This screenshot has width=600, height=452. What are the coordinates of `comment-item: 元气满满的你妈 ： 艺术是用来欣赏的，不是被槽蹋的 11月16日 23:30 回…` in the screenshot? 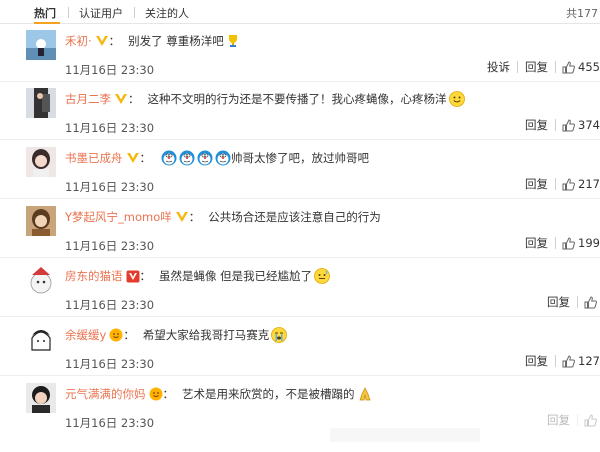 It's located at (300, 406).